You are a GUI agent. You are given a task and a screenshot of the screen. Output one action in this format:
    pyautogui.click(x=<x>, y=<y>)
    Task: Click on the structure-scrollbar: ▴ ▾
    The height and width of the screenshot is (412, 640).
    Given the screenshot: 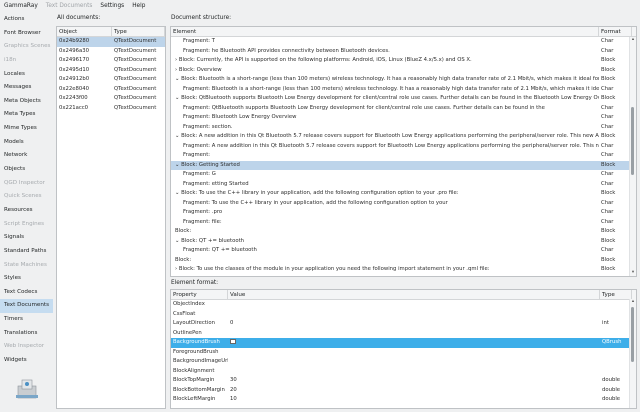 What is the action you would take?
    pyautogui.click(x=632, y=156)
    